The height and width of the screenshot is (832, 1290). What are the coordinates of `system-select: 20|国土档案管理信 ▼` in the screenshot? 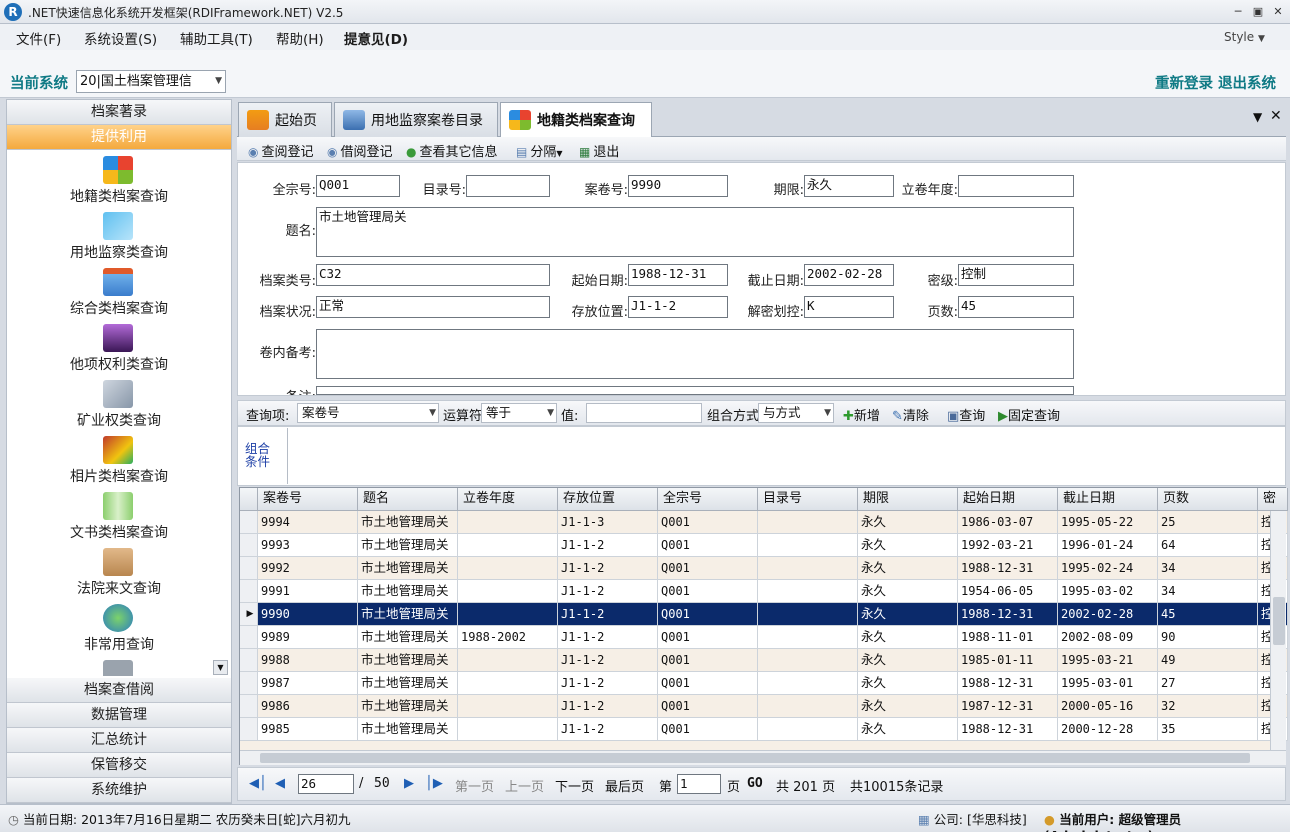 It's located at (151, 81).